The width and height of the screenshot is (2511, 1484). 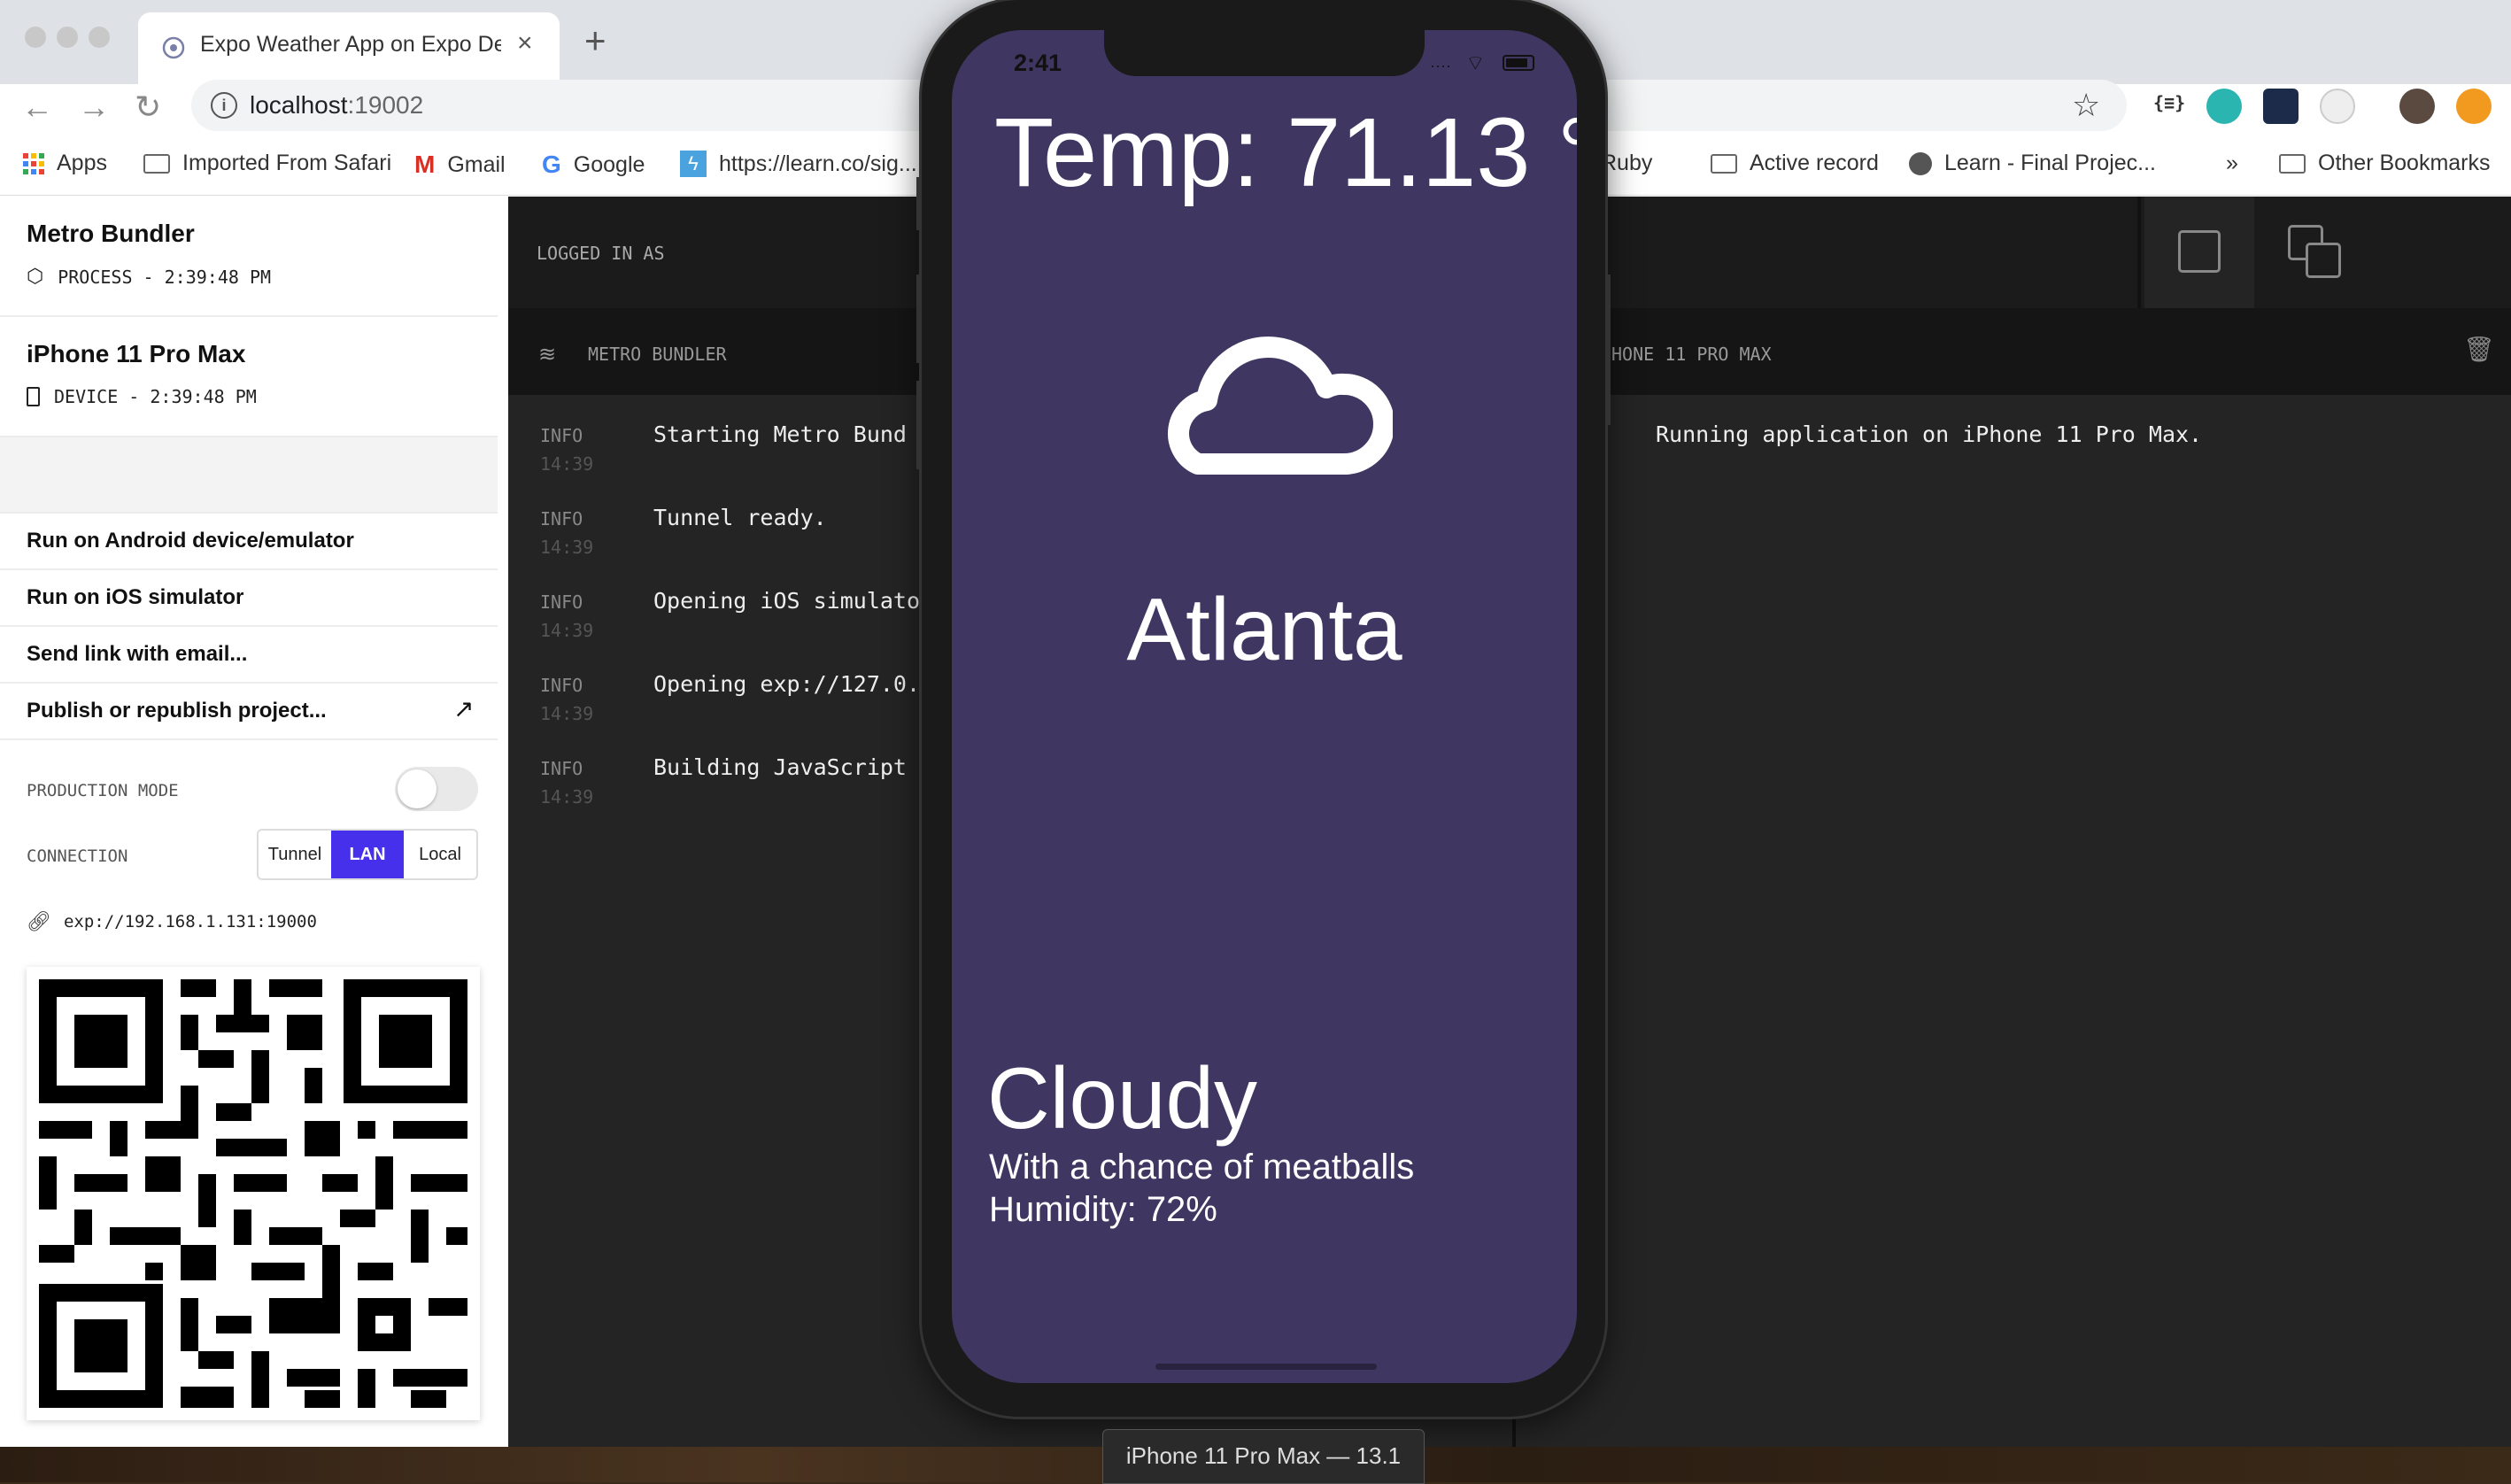 I want to click on volume-down-button, so click(x=919, y=425).